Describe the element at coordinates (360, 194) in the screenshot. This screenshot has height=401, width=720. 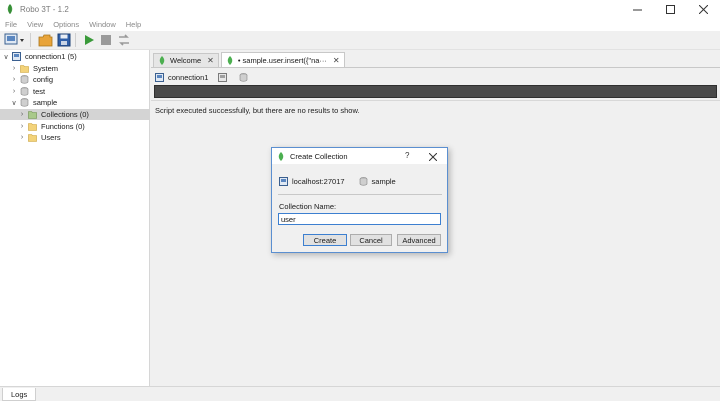
I see `dialog-divider` at that location.